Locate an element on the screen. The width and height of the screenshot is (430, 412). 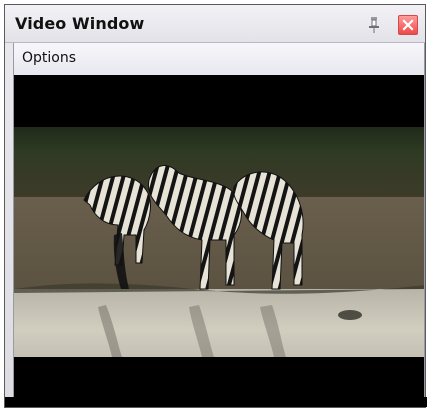
pin-icon is located at coordinates (374, 24).